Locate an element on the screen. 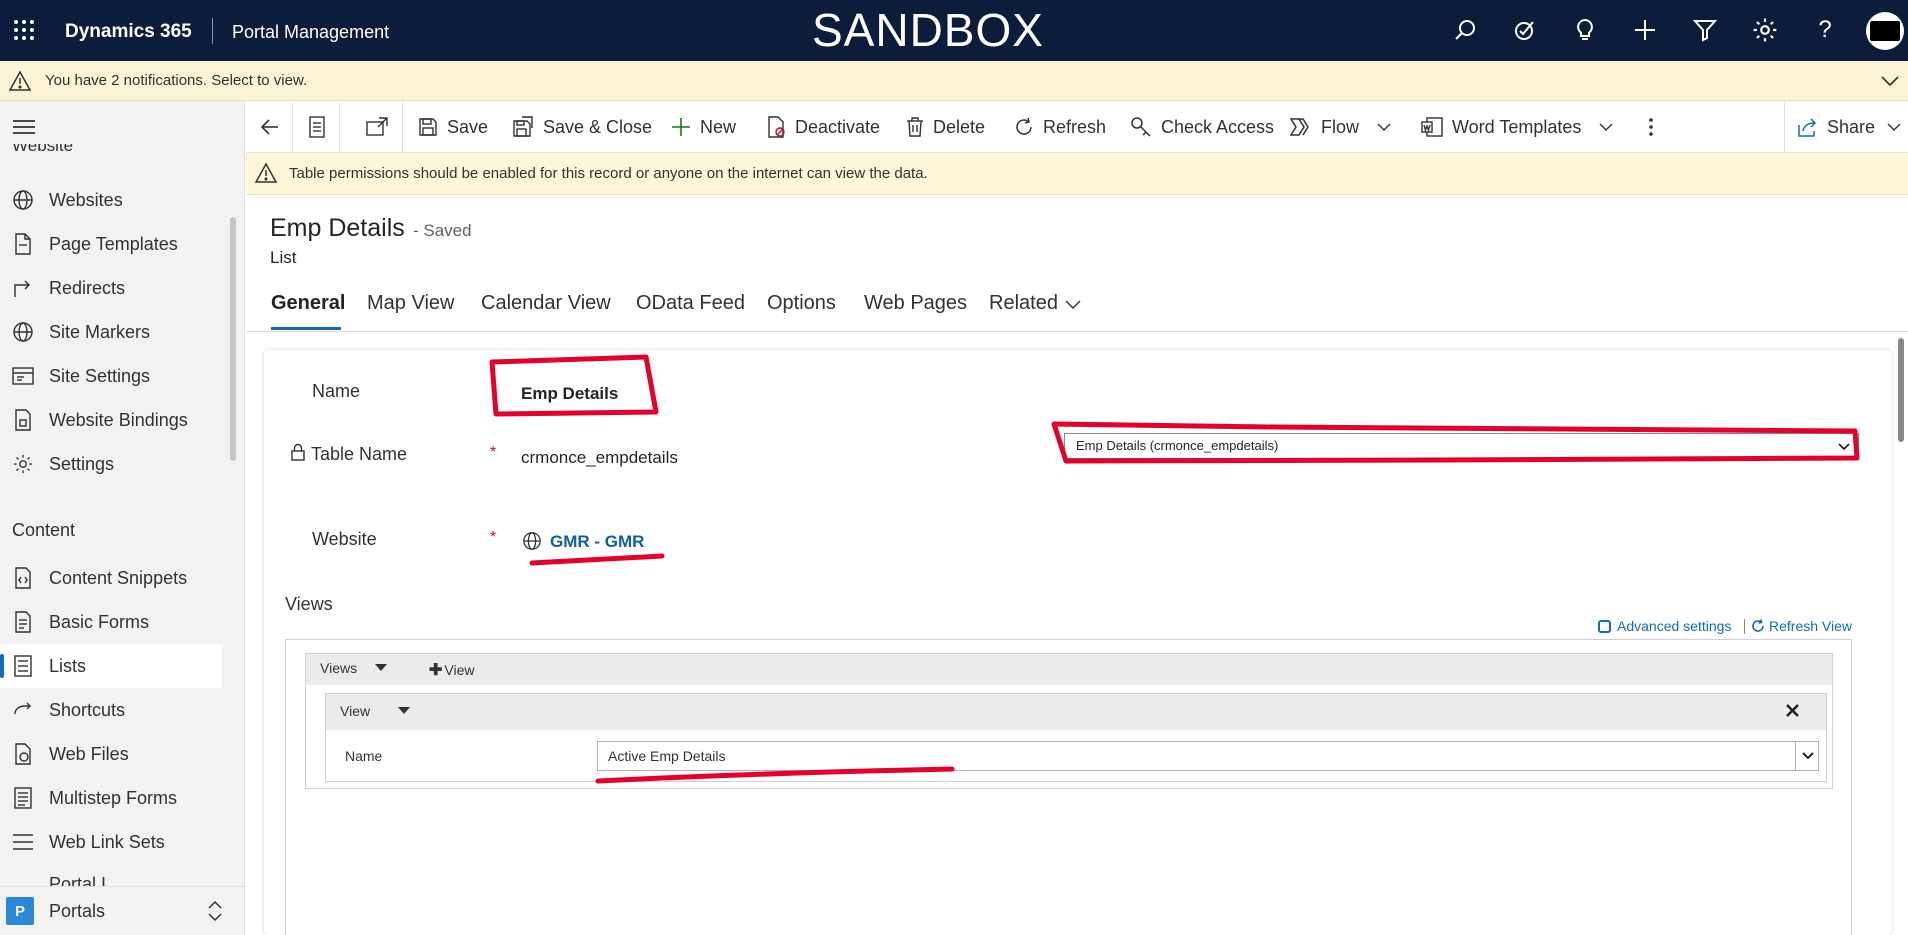  shortcut-icon is located at coordinates (23, 710).